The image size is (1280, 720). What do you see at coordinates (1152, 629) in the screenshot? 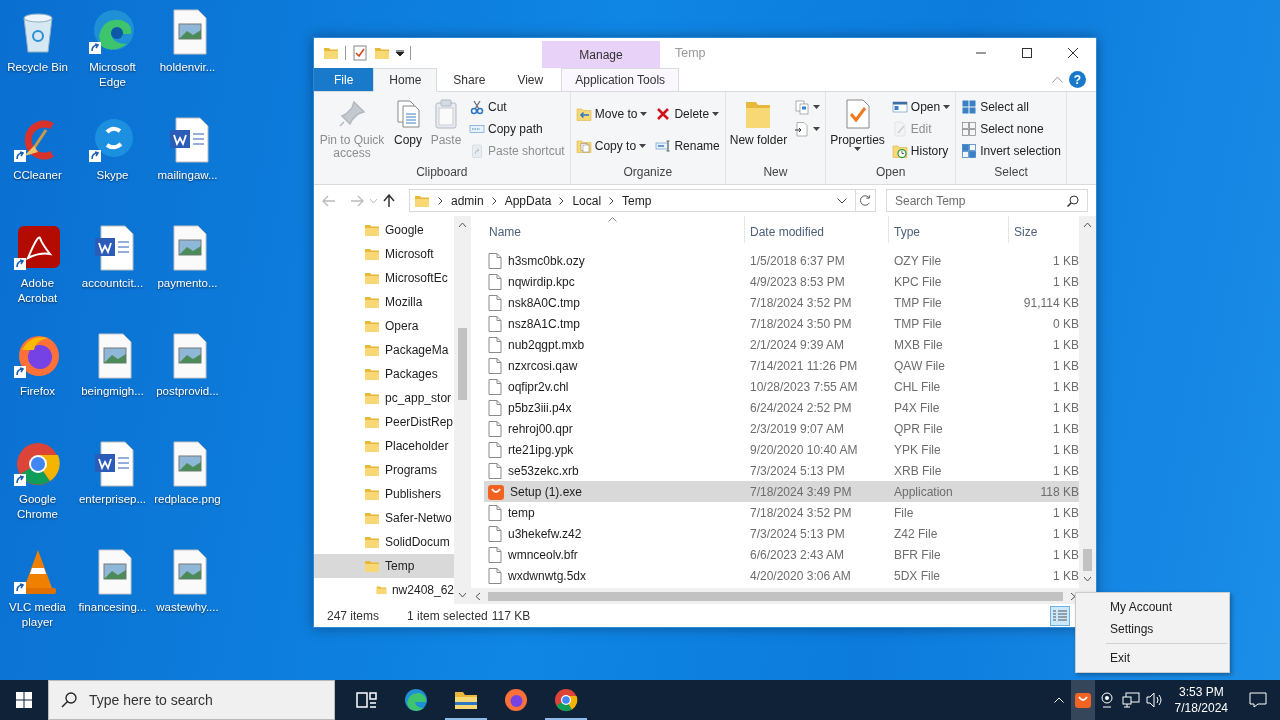
I see `menu-item: Settings` at bounding box center [1152, 629].